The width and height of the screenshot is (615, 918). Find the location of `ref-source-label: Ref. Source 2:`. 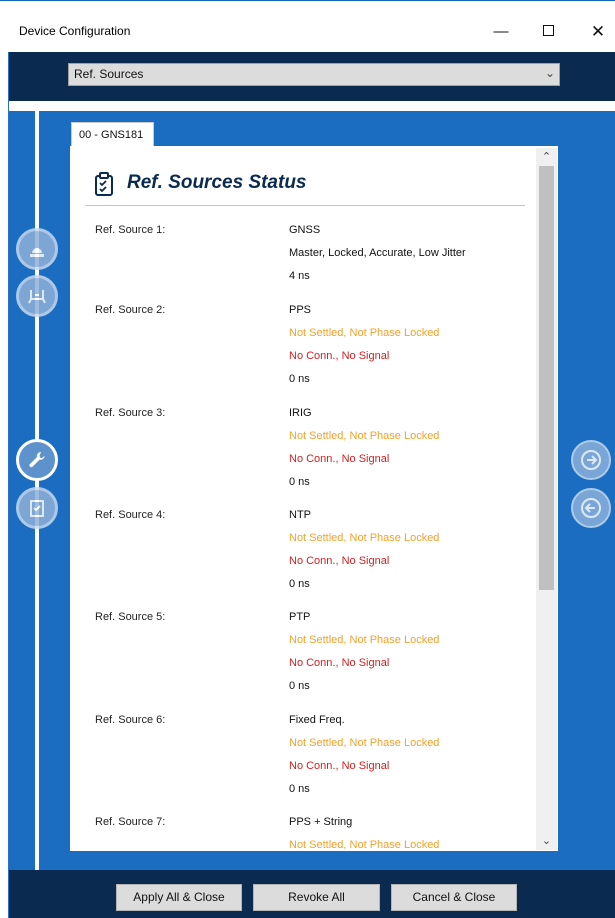

ref-source-label: Ref. Source 2: is located at coordinates (130, 310).